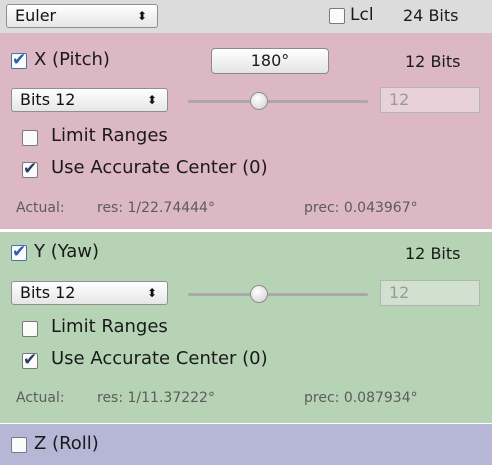 This screenshot has width=492, height=465. I want to click on x-bits-slider-track, so click(278, 101).